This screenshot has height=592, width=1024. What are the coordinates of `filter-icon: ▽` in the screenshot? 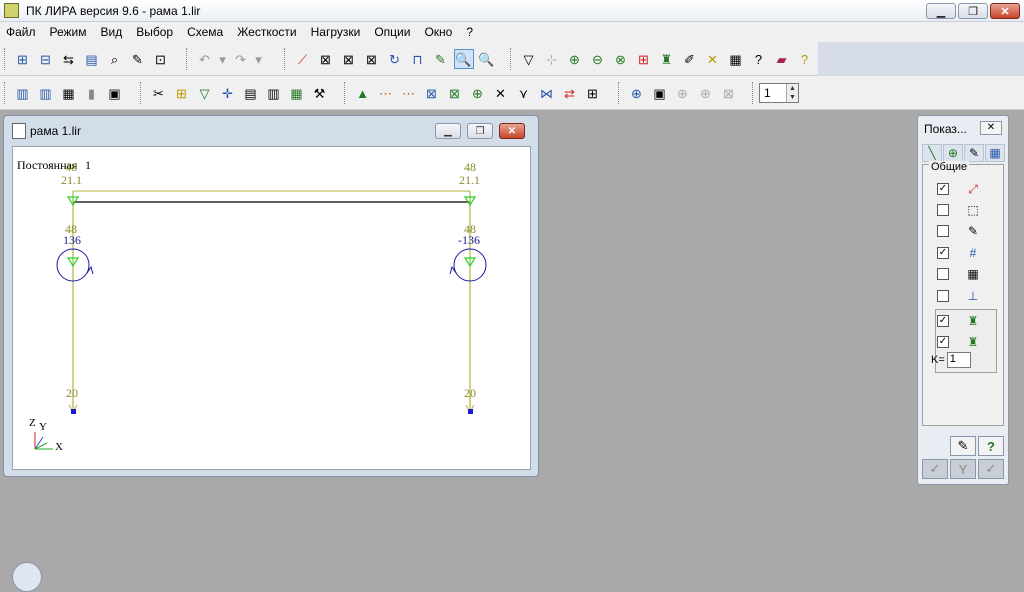 It's located at (529, 59).